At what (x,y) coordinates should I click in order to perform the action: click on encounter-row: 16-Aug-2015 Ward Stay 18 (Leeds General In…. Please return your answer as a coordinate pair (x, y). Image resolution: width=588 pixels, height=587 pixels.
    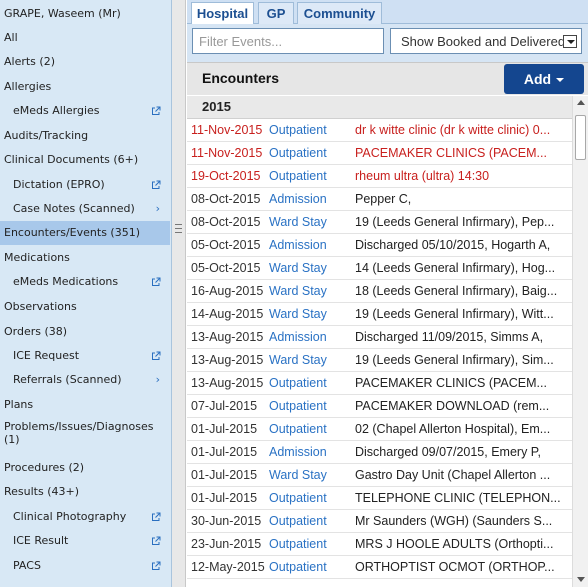
    Looking at the image, I should click on (379, 291).